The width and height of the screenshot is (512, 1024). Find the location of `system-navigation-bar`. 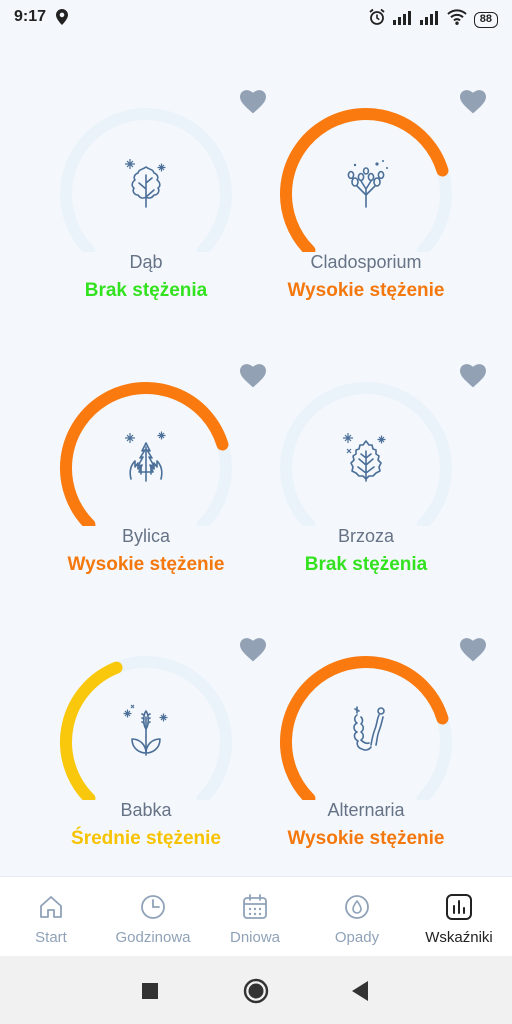

system-navigation-bar is located at coordinates (256, 990).